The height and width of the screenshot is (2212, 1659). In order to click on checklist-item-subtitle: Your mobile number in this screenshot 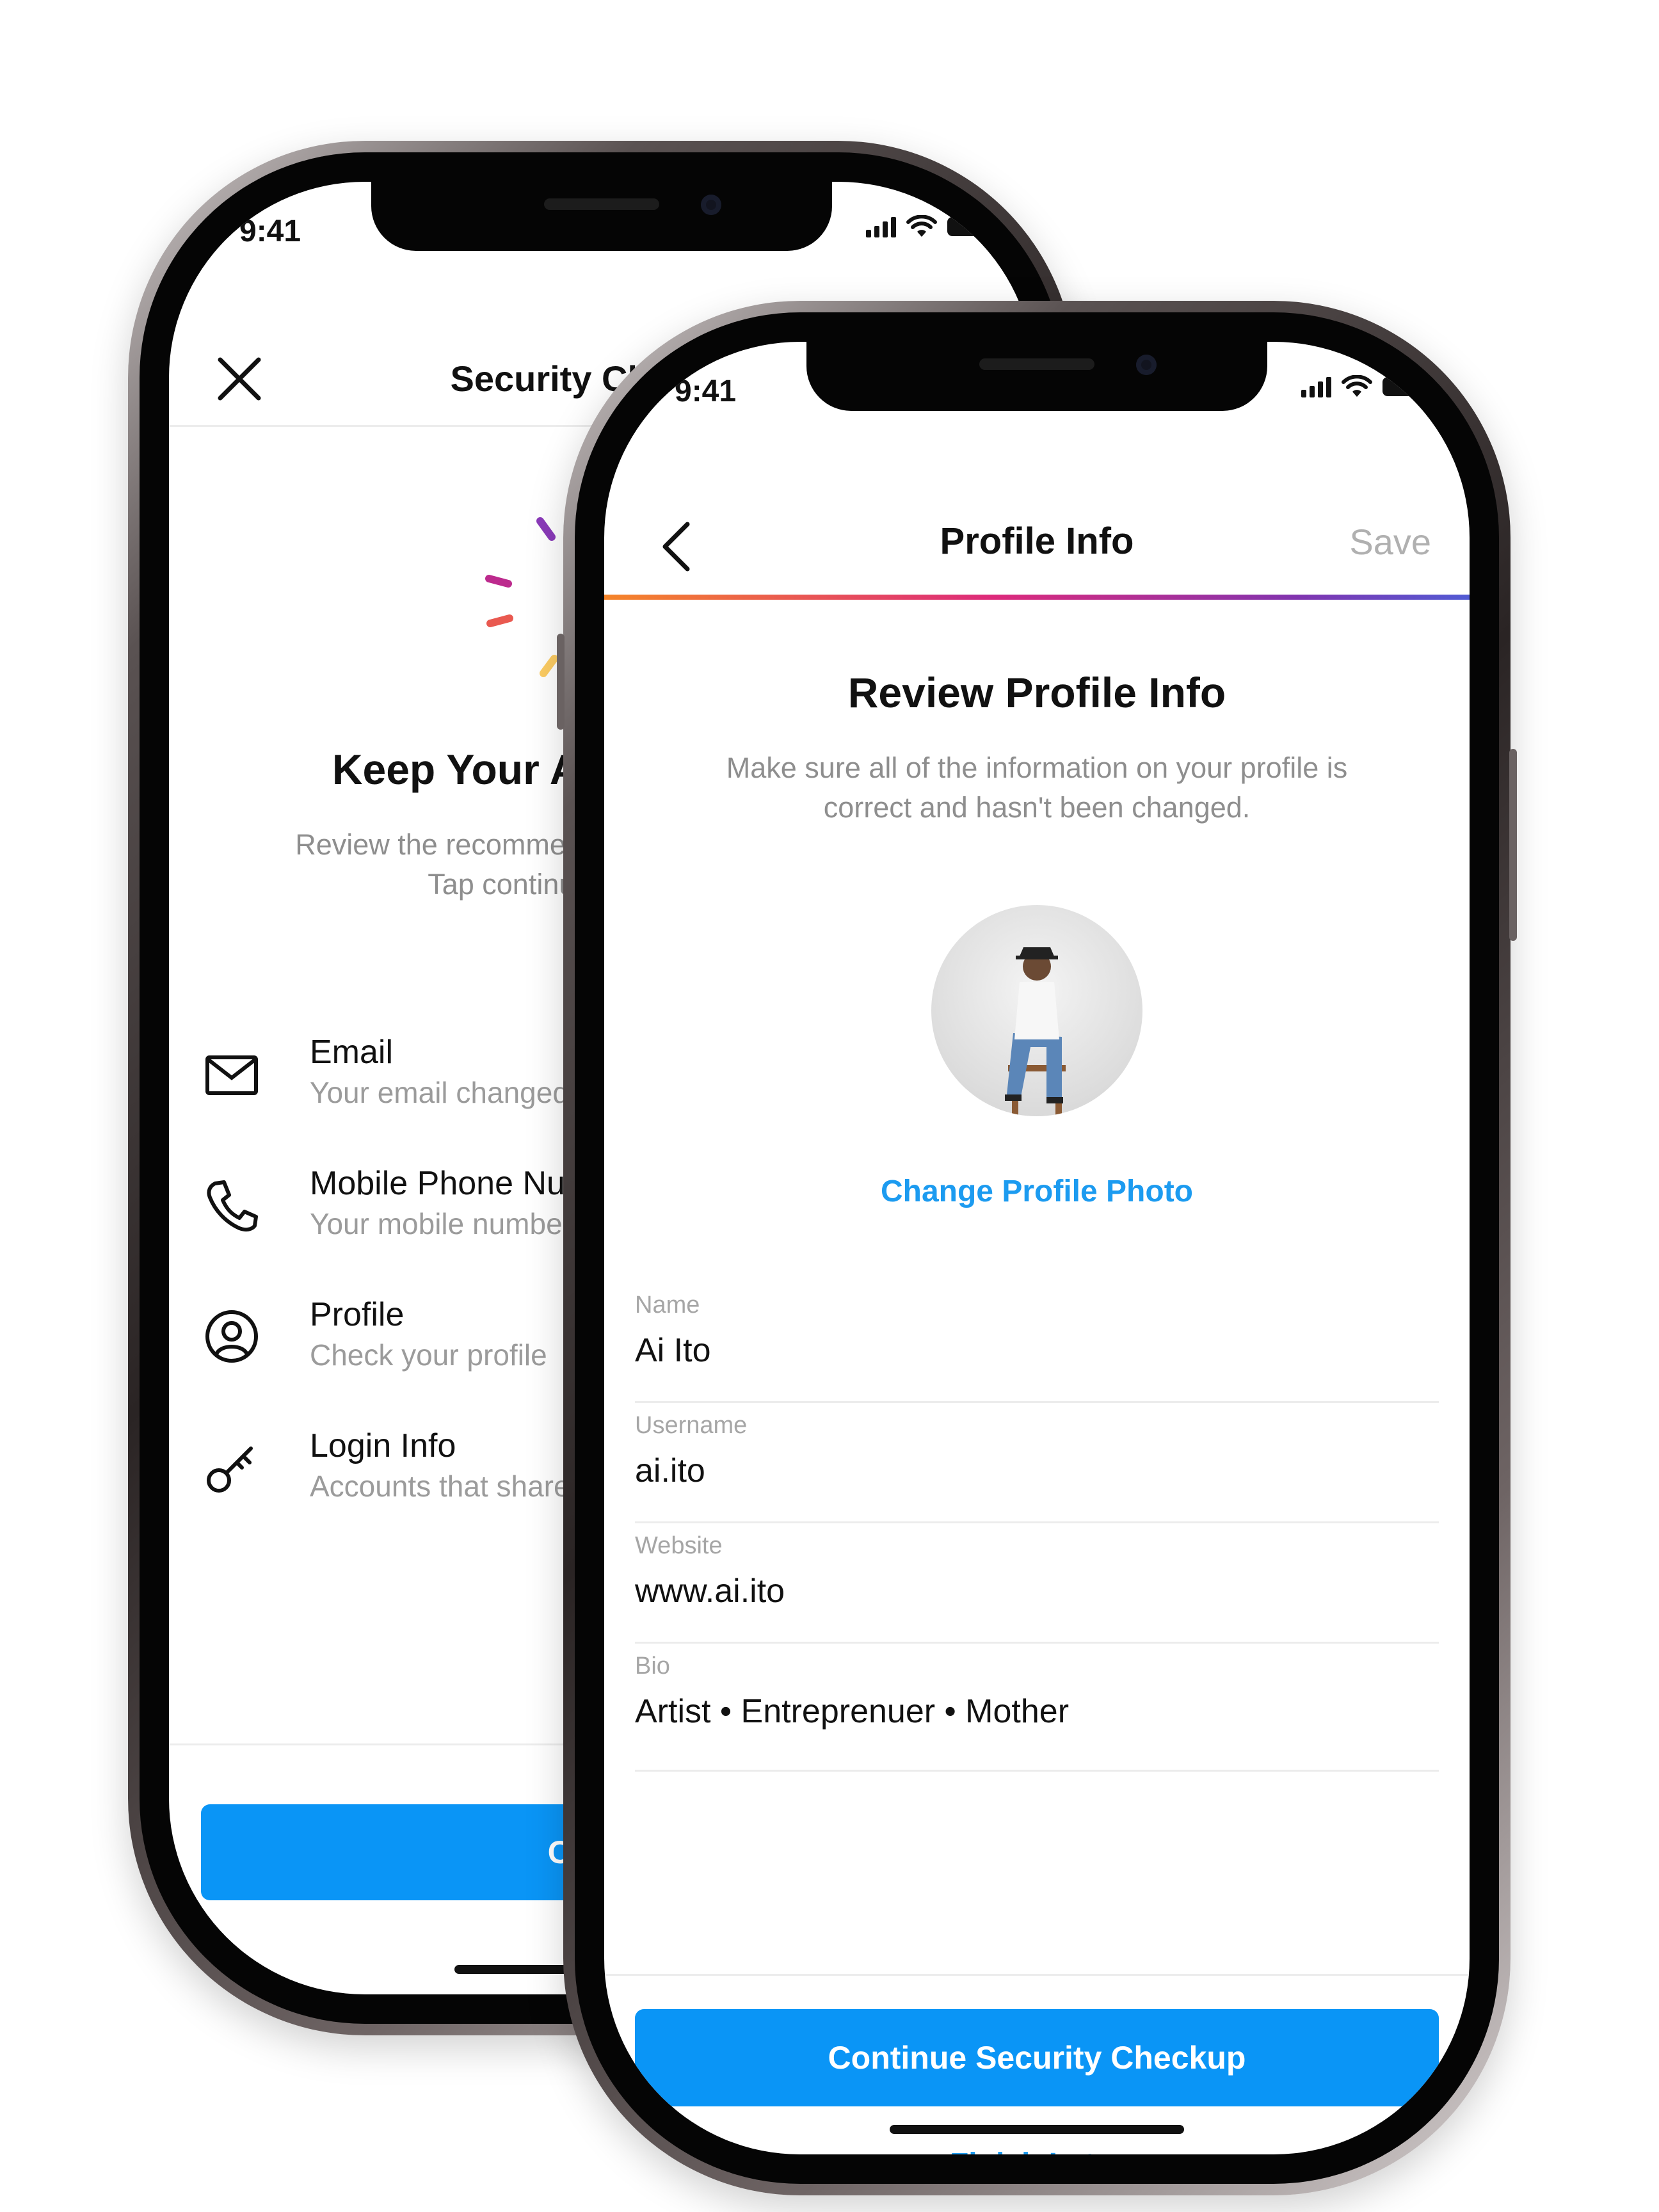, I will do `click(441, 1223)`.